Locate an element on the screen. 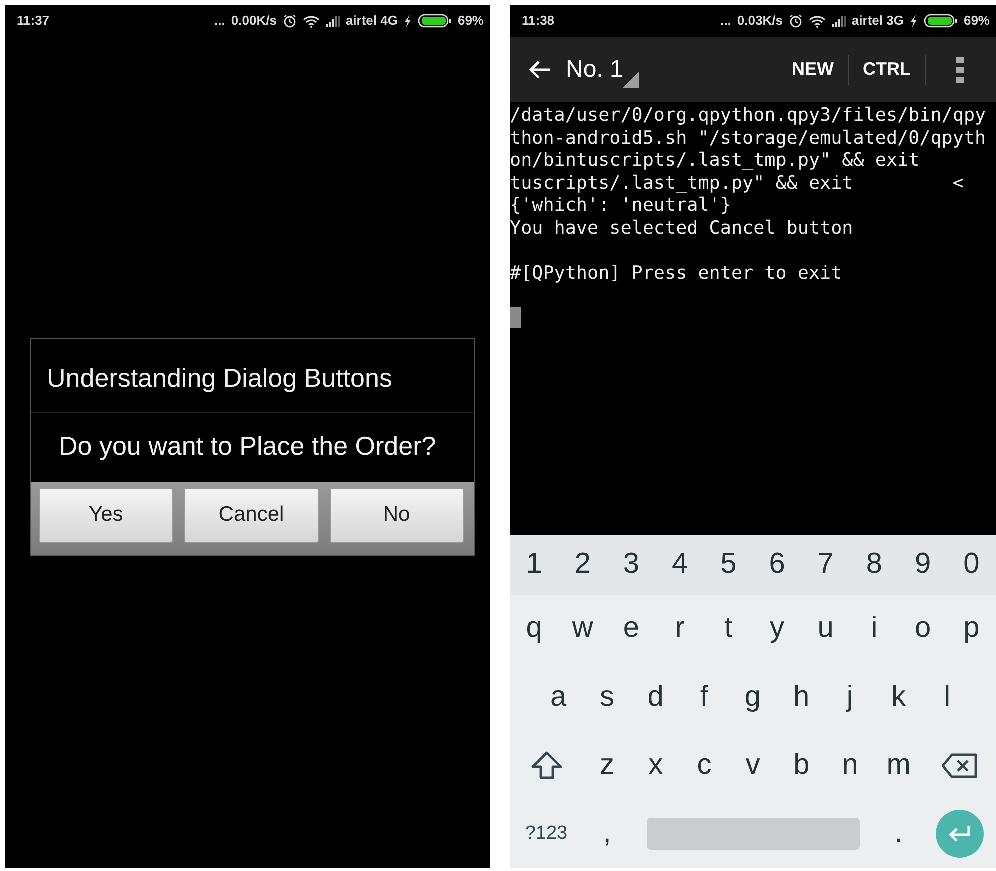  terminal-line: on/bintuscripts/.last_tmp.py" && exit is located at coordinates (715, 161).